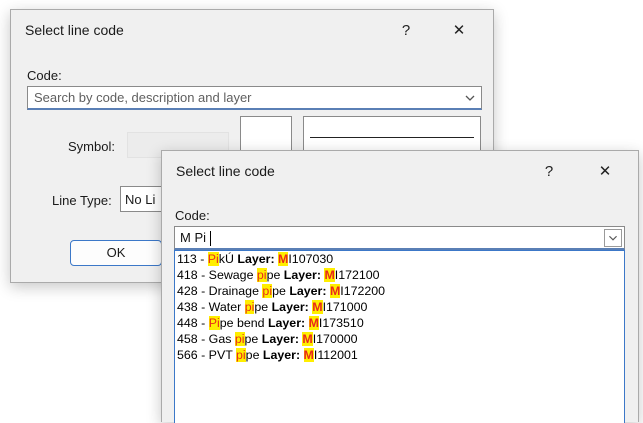  Describe the element at coordinates (399, 307) in the screenshot. I see `list-item: 438 - Water pipe Layer: MI171000` at that location.